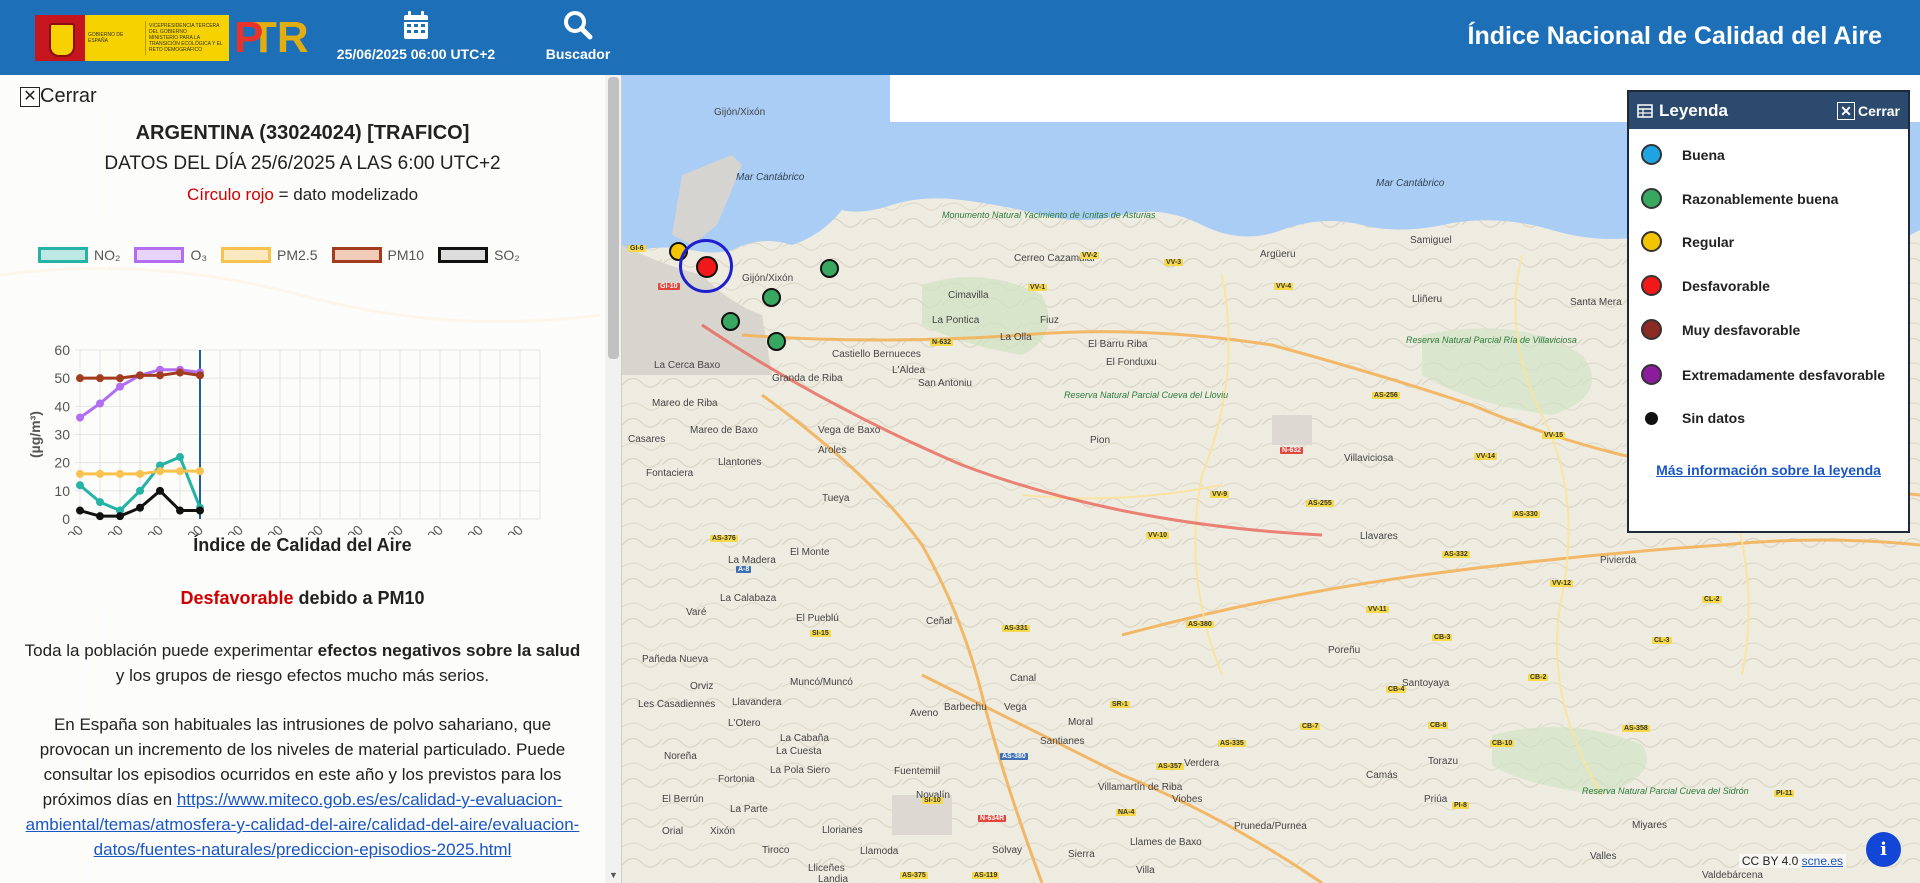  I want to click on chart-x-tick-label: 16:00, so click(388, 528).